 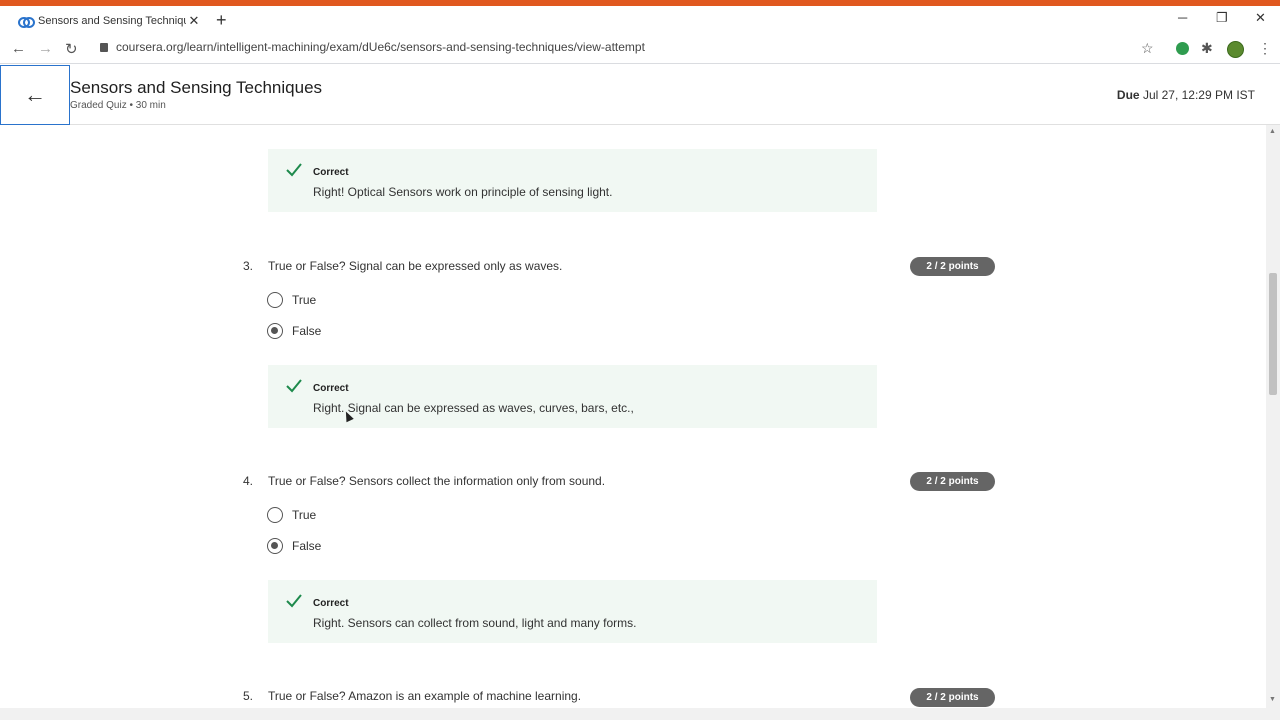 I want to click on question-number: 4., so click(x=248, y=481).